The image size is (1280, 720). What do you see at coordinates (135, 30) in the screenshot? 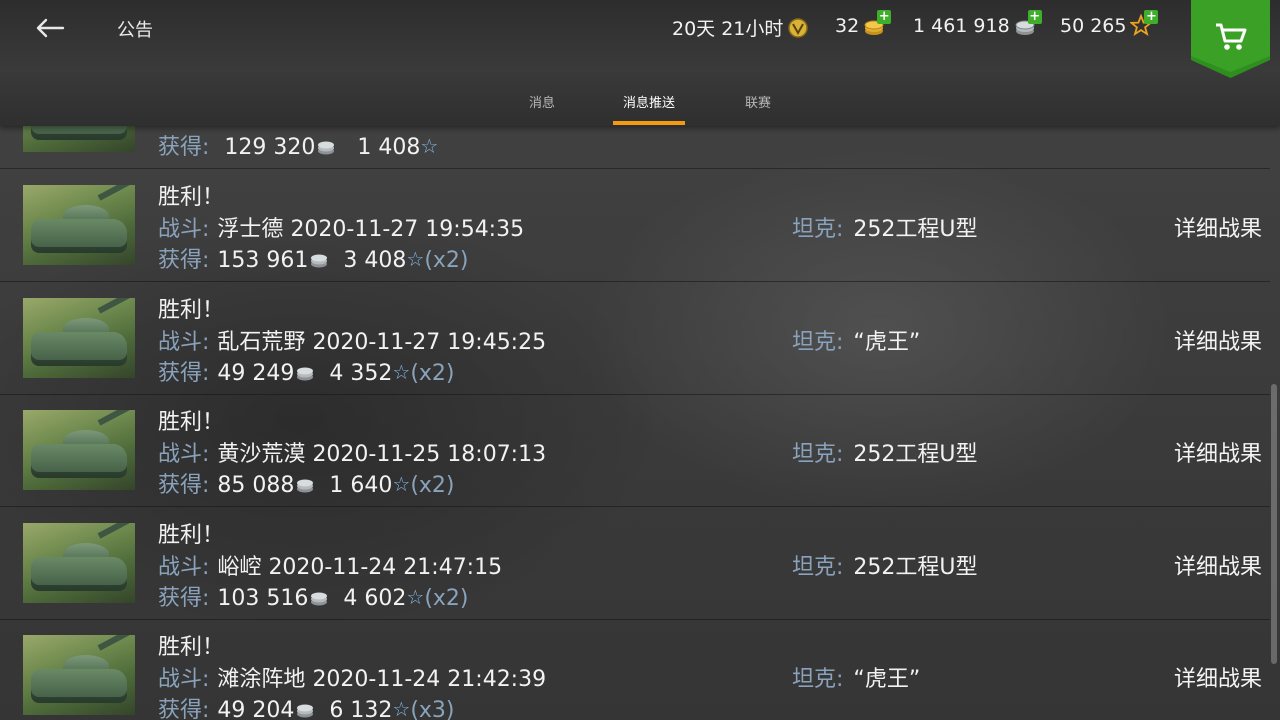
I see `page-title: 公告` at bounding box center [135, 30].